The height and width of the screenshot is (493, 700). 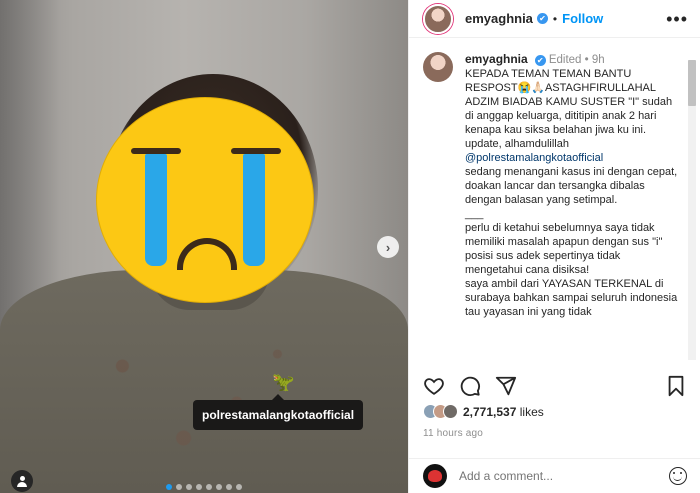 I want to click on post-header: emyaghnia ✔ • Follow •••, so click(x=554, y=19).